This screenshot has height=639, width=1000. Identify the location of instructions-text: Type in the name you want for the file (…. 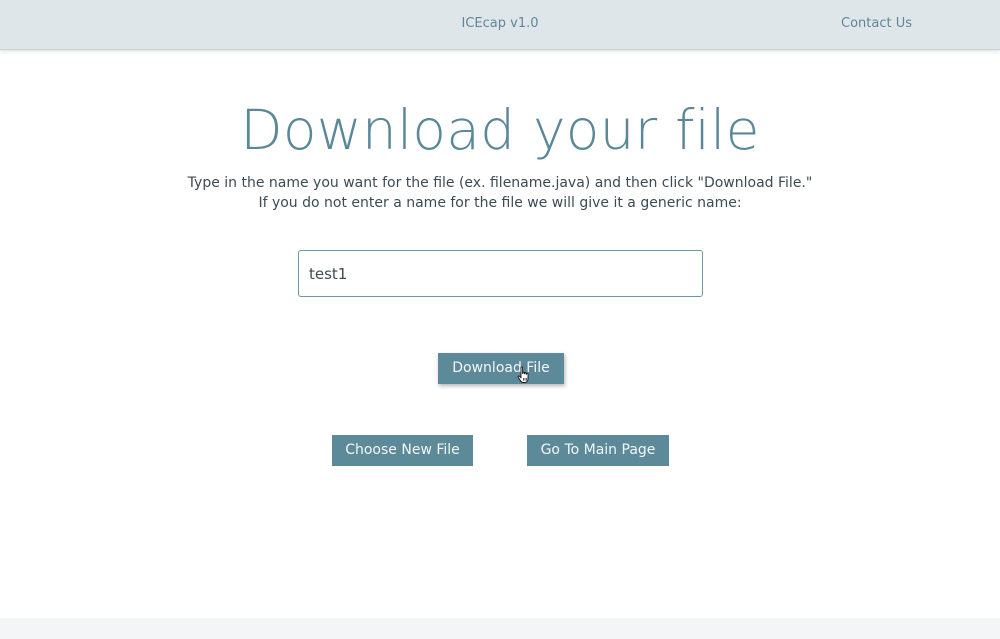
(500, 193).